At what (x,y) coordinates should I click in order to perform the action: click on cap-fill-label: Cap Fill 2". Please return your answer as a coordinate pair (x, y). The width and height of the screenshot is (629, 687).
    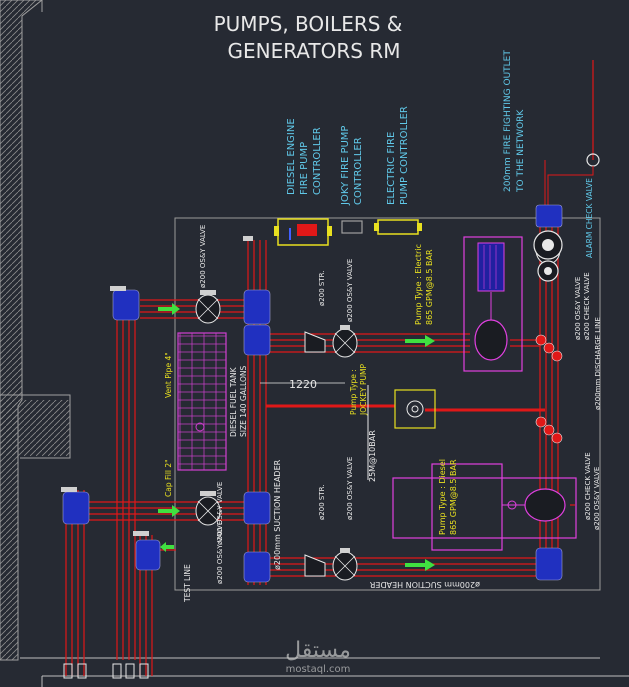
    Looking at the image, I should click on (168, 478).